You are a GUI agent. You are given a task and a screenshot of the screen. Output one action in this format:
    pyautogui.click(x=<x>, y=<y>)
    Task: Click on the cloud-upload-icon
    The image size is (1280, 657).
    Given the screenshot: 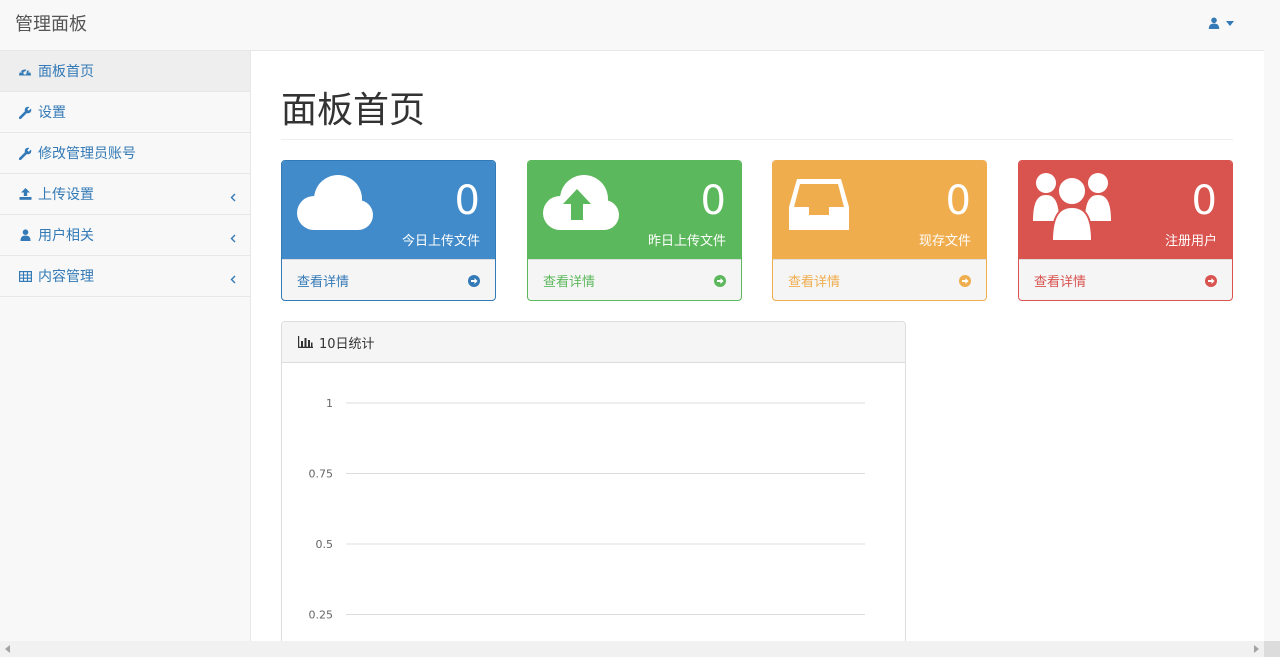 What is the action you would take?
    pyautogui.click(x=581, y=204)
    